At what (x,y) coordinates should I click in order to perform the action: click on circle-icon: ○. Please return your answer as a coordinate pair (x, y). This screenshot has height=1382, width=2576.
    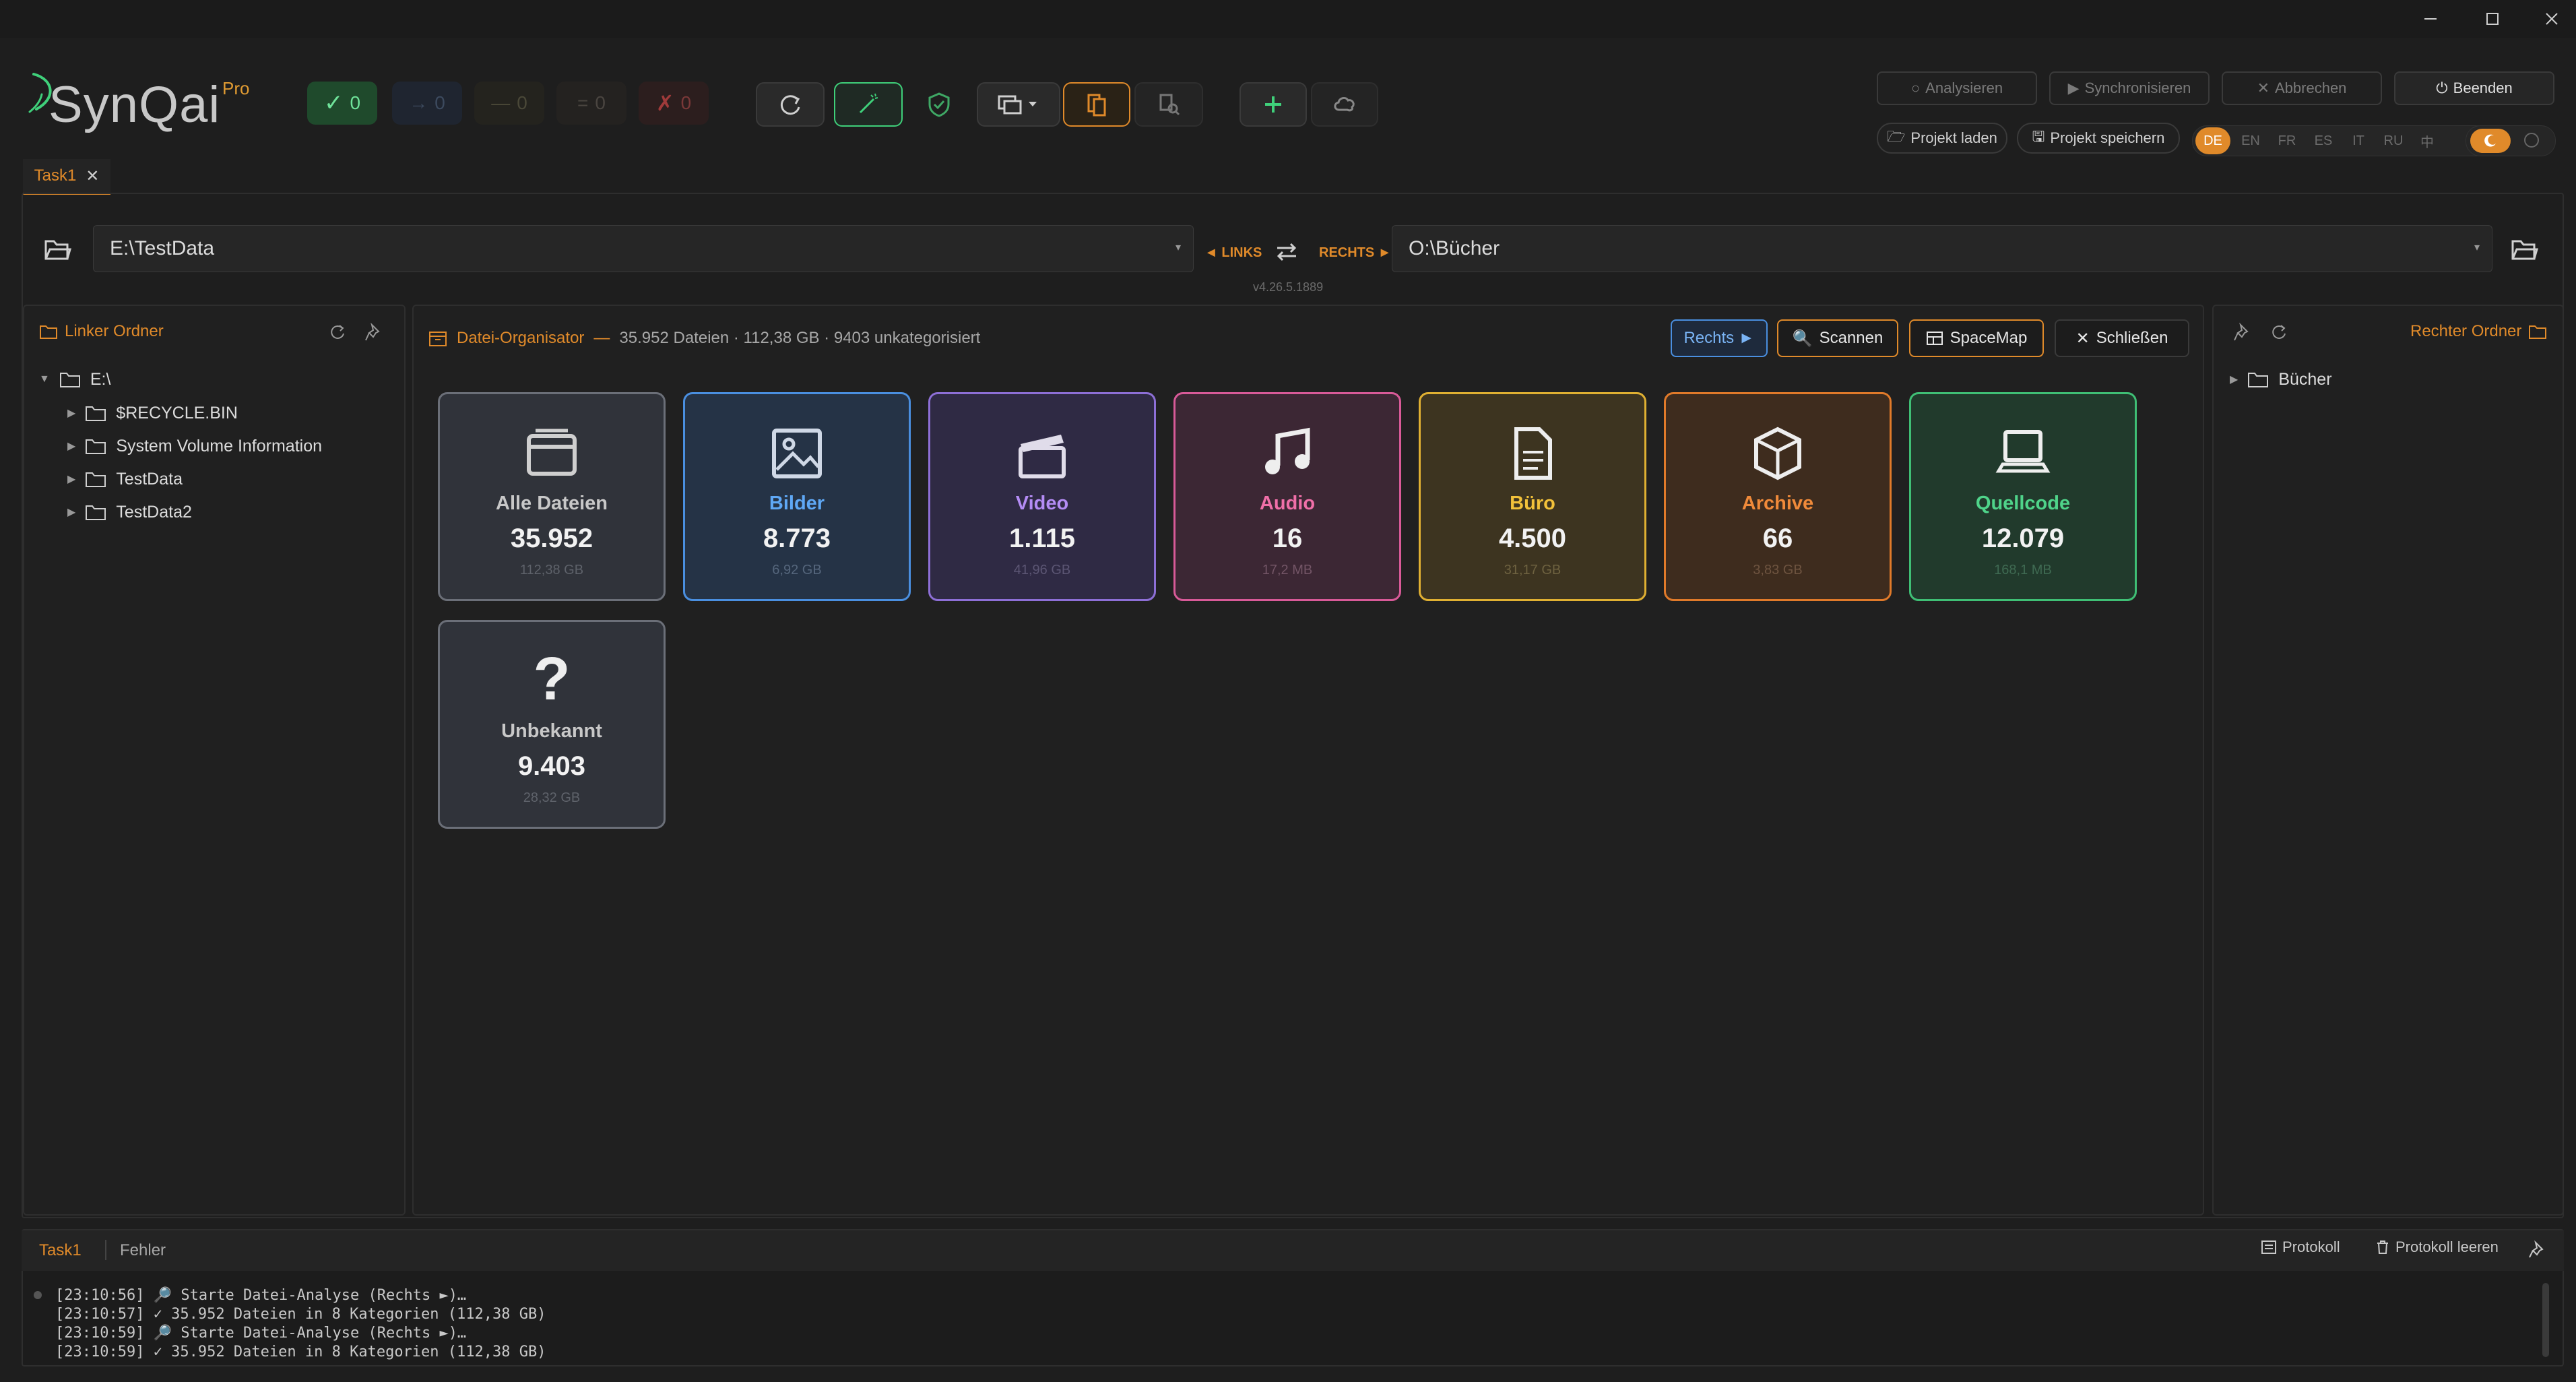
    Looking at the image, I should click on (1916, 88).